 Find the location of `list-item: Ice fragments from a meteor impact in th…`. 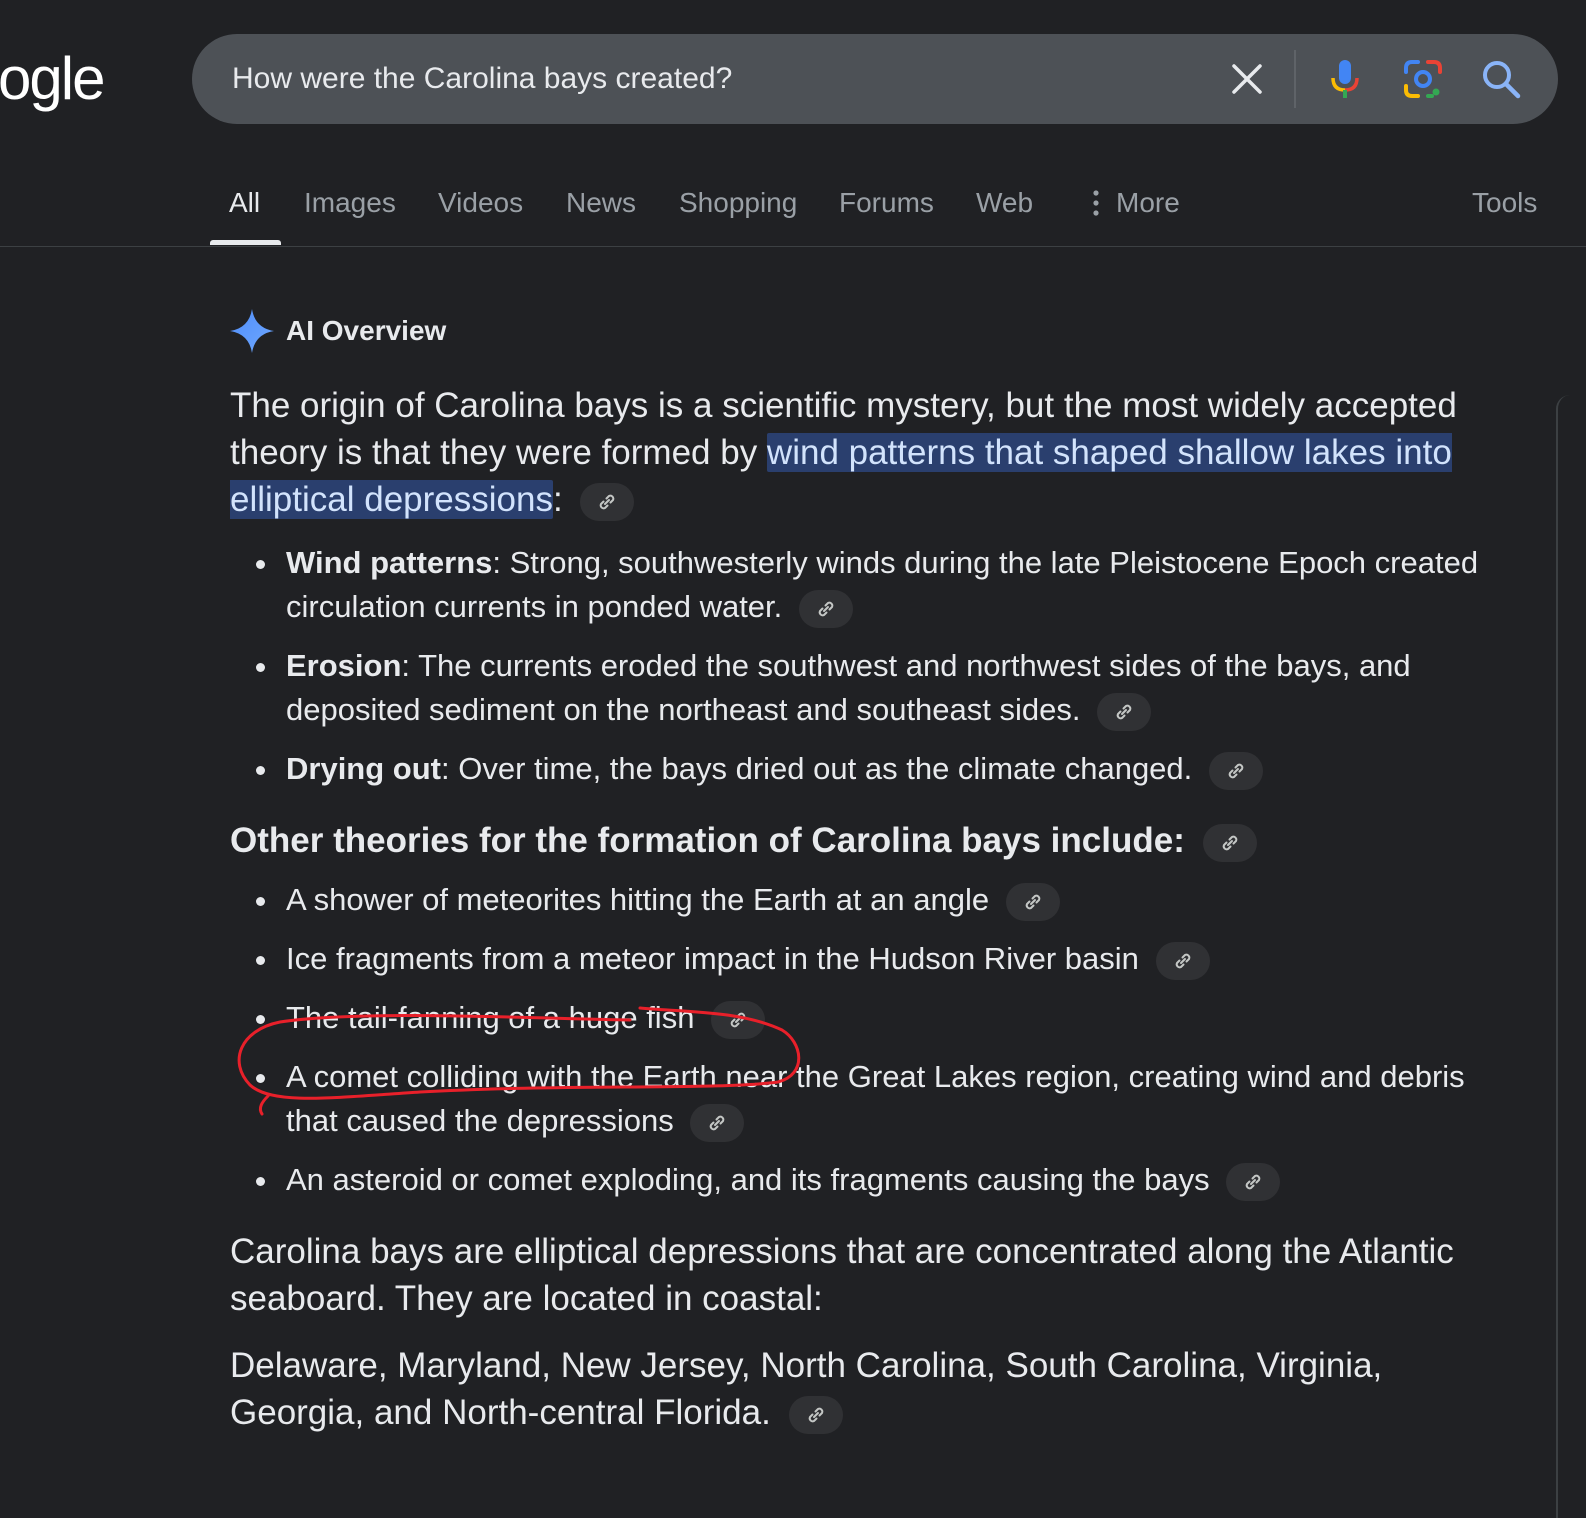

list-item: Ice fragments from a meteor impact in th… is located at coordinates (878, 959).